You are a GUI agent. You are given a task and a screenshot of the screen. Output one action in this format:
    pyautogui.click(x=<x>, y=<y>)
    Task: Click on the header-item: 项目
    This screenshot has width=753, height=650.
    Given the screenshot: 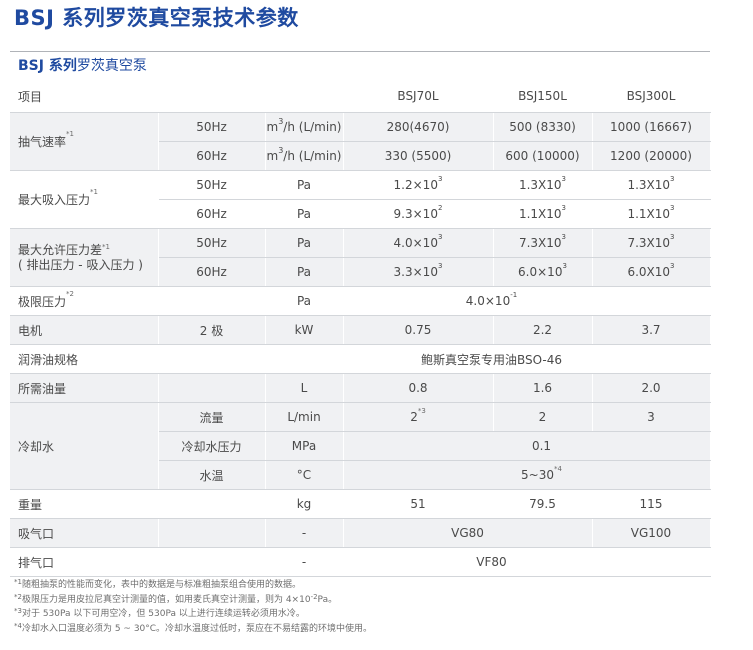 What is the action you would take?
    pyautogui.click(x=84, y=96)
    